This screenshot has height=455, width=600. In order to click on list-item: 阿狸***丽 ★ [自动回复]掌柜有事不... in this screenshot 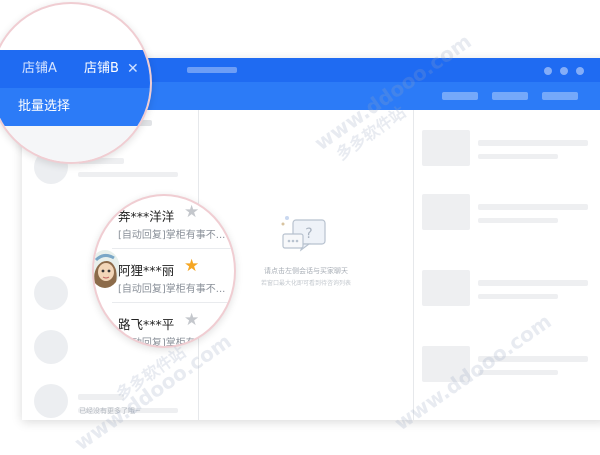, I will do `click(164, 280)`.